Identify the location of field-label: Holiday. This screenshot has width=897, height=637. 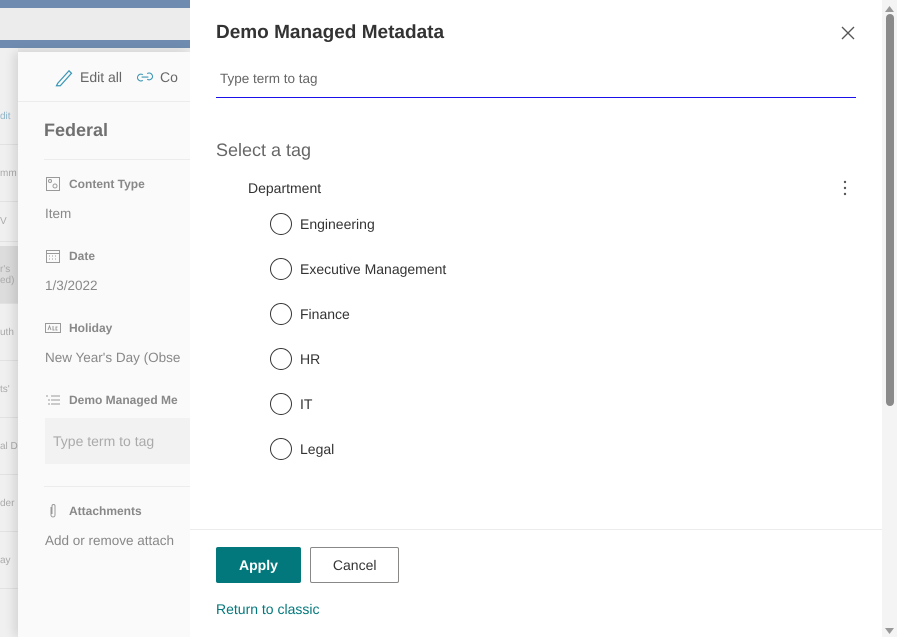
(90, 328).